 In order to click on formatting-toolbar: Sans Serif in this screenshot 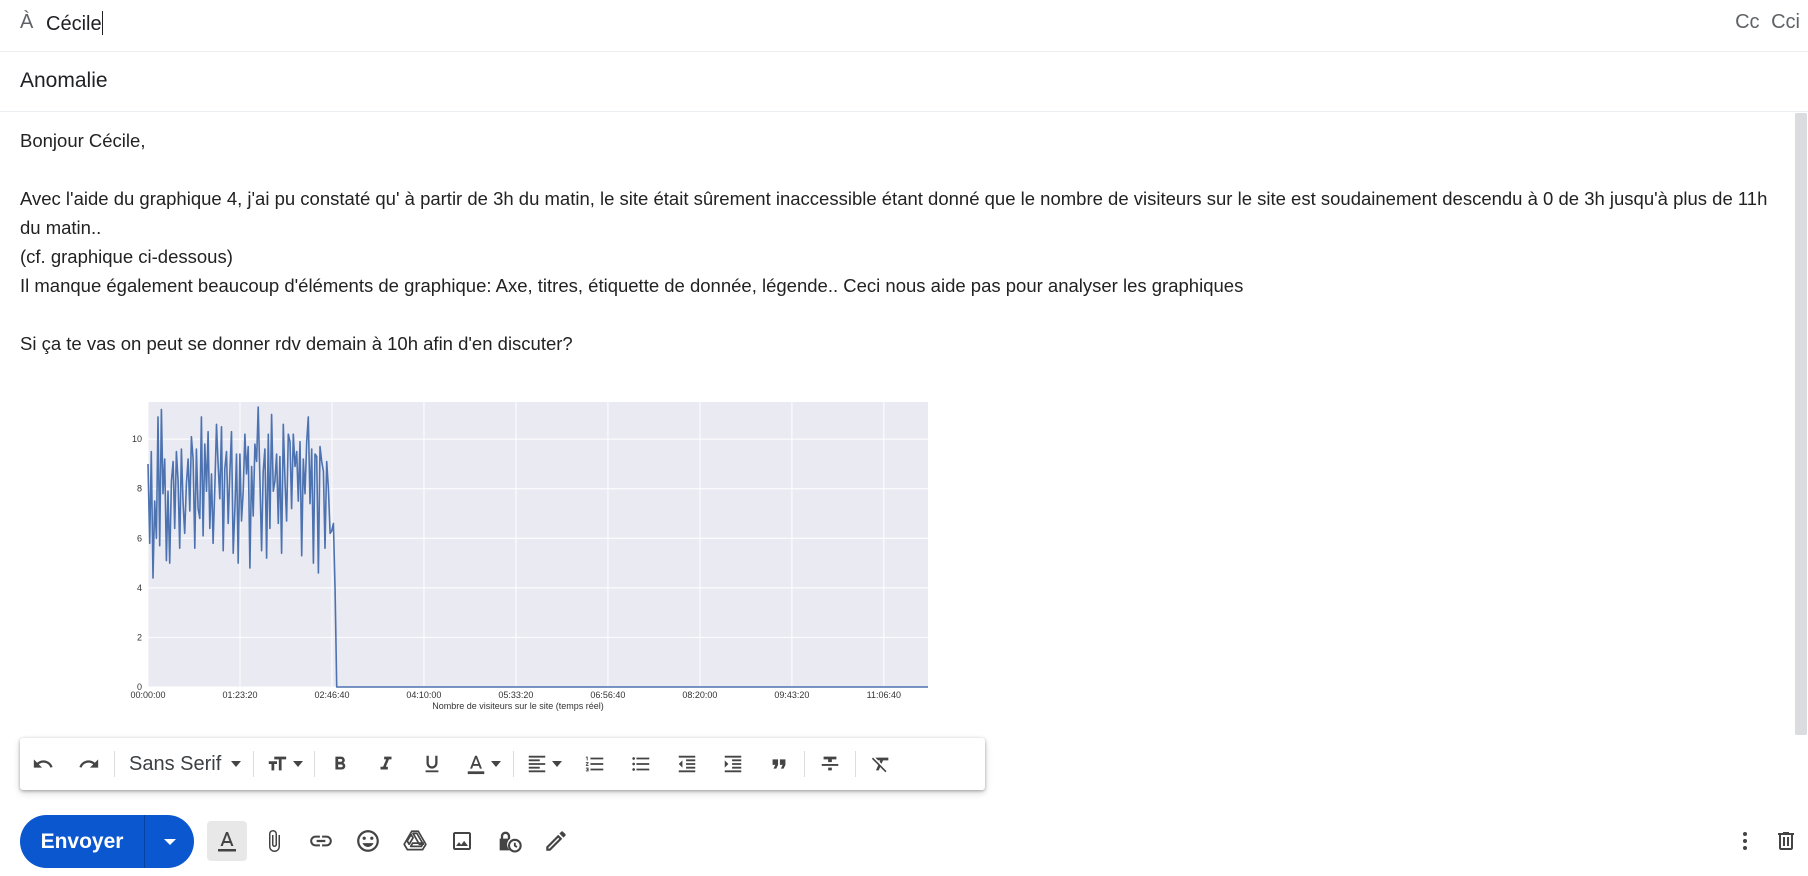, I will do `click(502, 764)`.